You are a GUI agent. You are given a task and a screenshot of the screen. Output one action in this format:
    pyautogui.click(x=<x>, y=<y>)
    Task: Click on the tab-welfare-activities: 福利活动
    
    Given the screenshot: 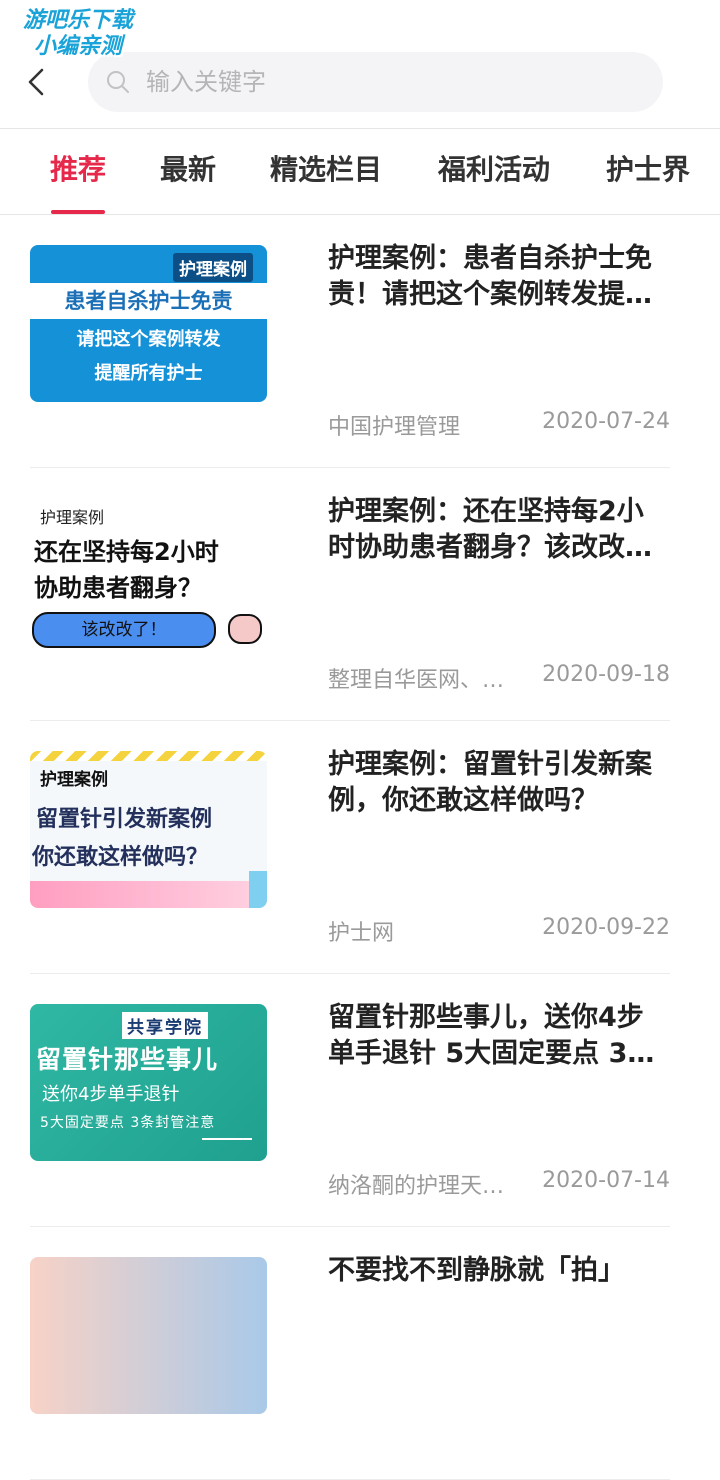 What is the action you would take?
    pyautogui.click(x=494, y=171)
    